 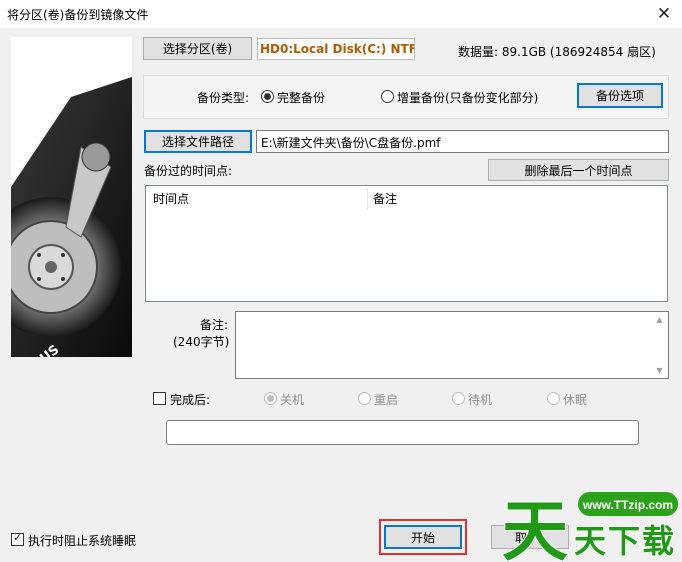 What do you see at coordinates (620, 95) in the screenshot?
I see `backup-options-button: 备份选项` at bounding box center [620, 95].